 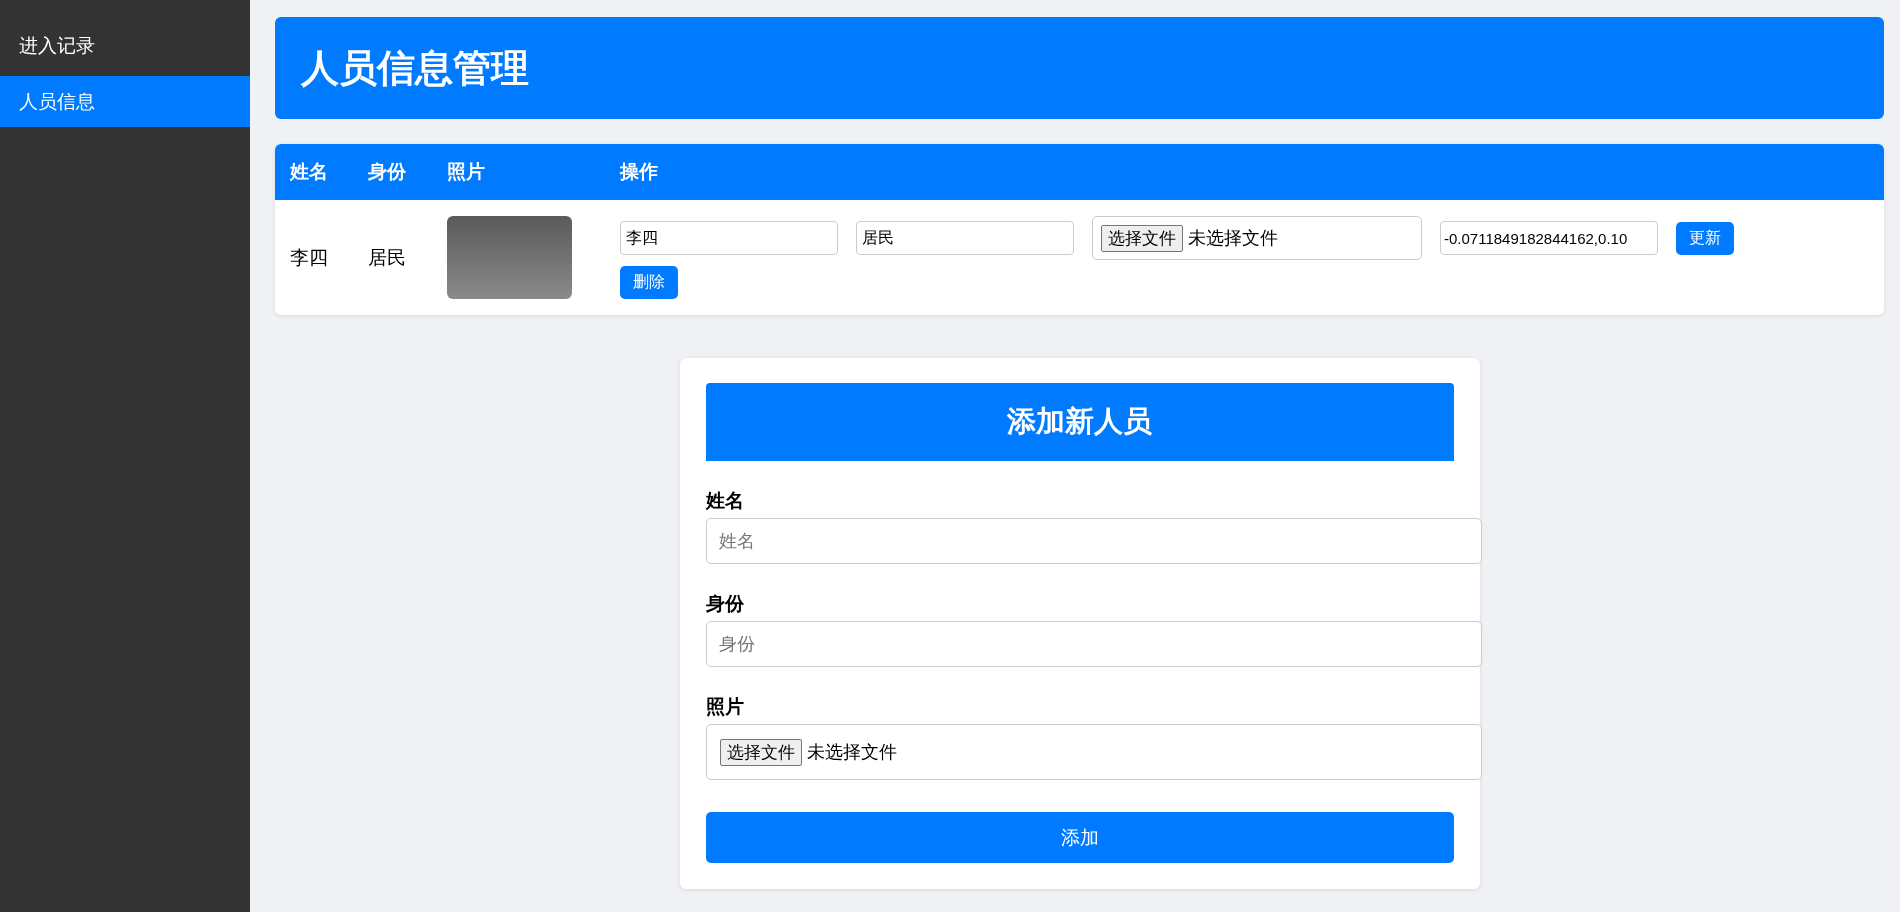 What do you see at coordinates (725, 501) in the screenshot?
I see `field-label: 姓名` at bounding box center [725, 501].